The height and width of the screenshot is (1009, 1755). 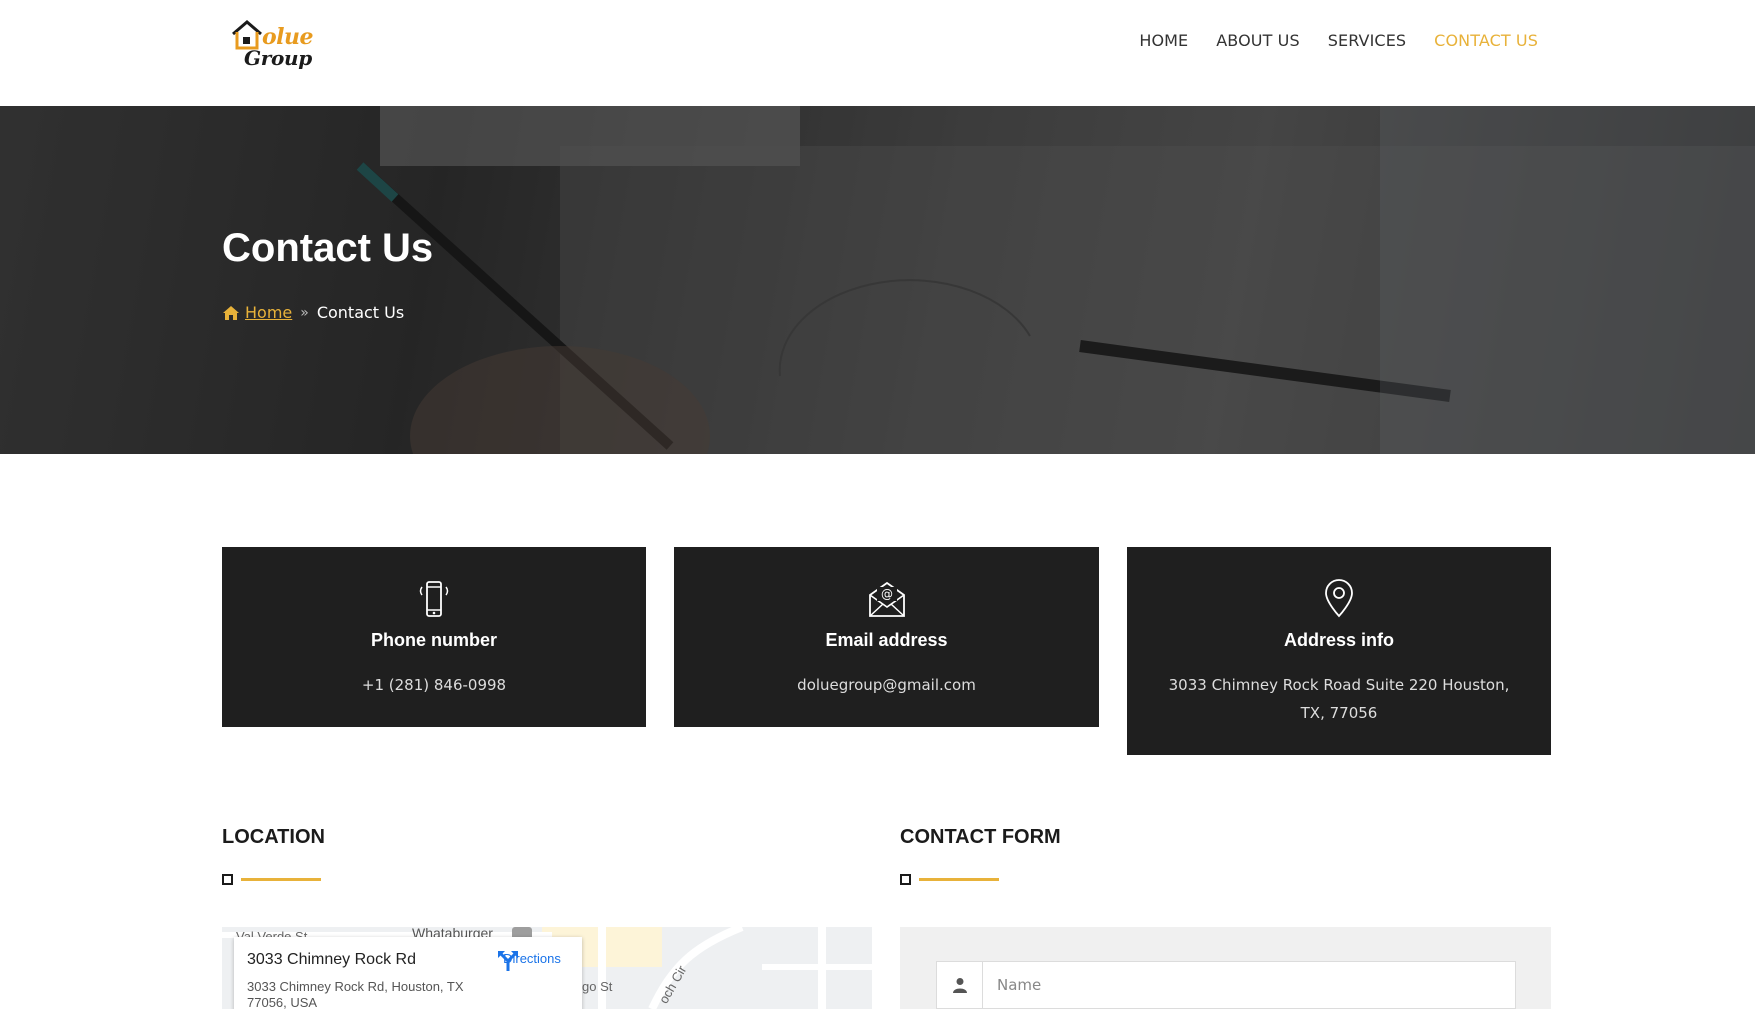 I want to click on email-card-title: Email address, so click(x=886, y=640).